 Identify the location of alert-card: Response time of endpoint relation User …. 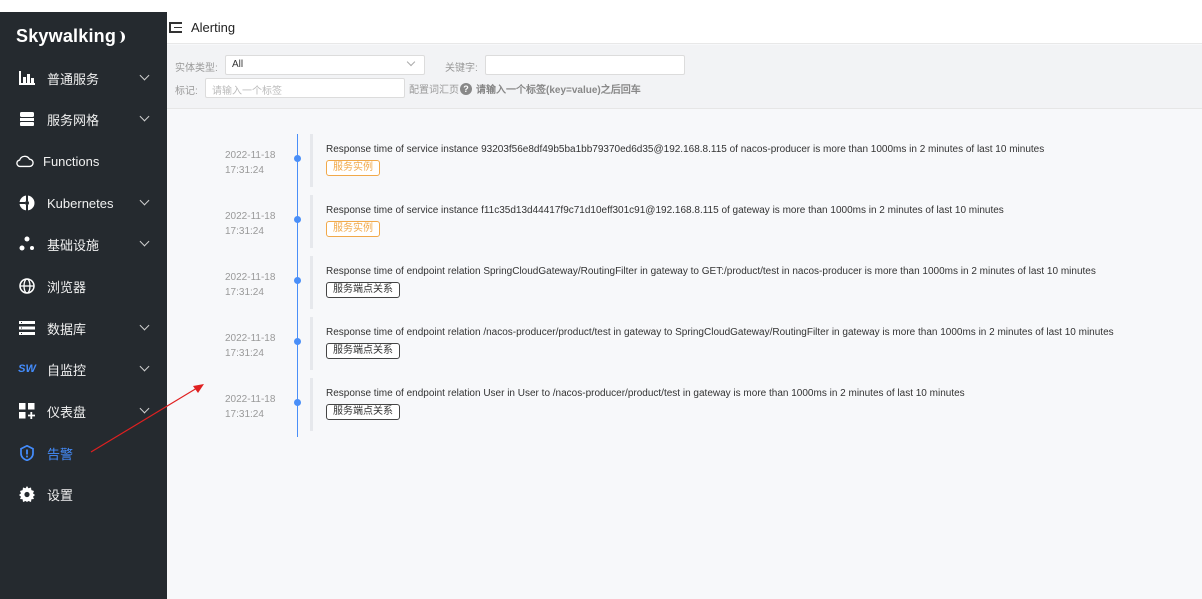
(756, 404).